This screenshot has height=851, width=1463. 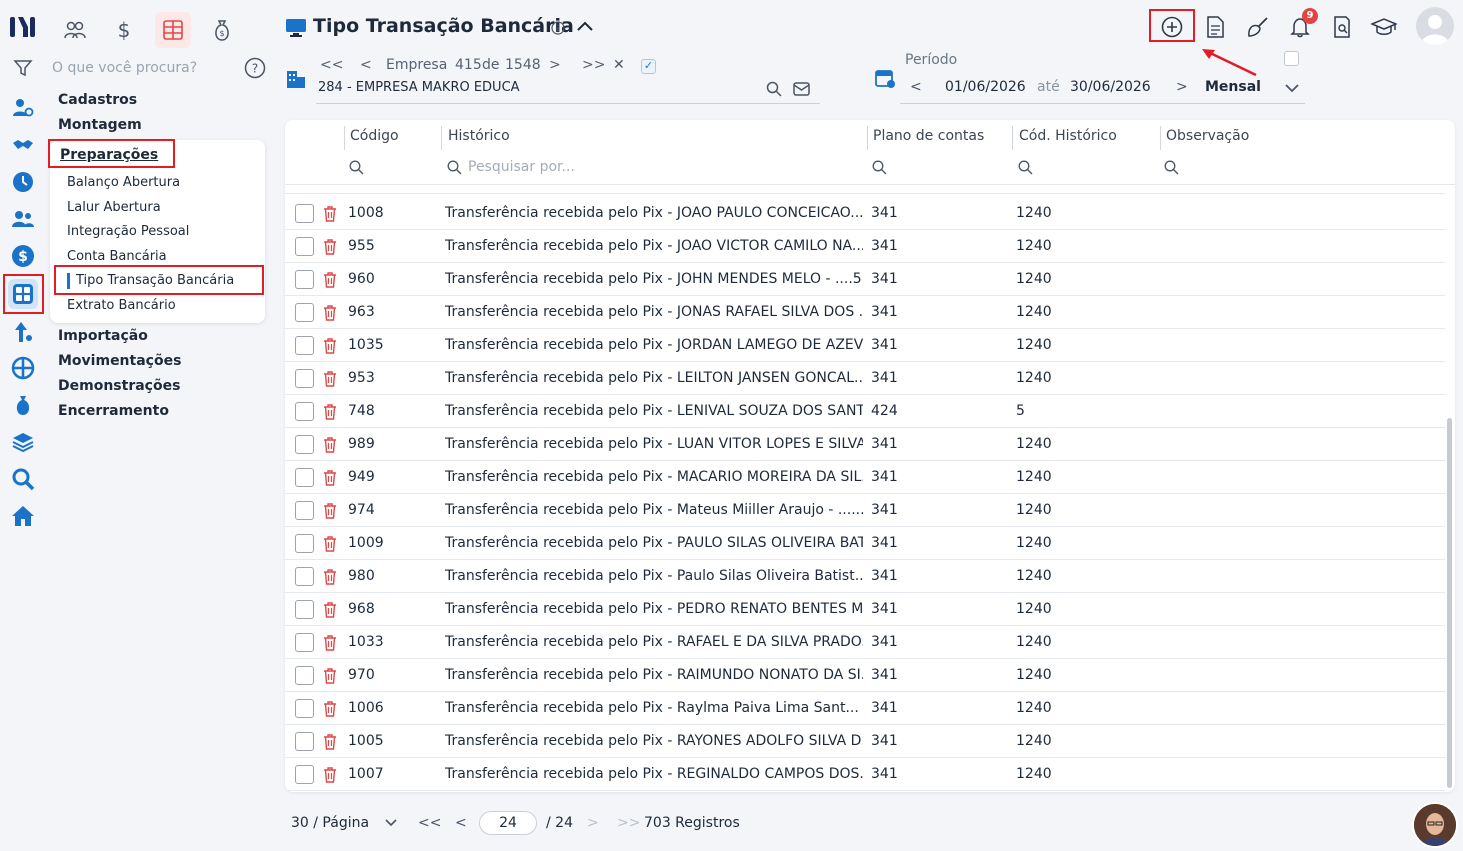 I want to click on calendar-icon, so click(x=885, y=80).